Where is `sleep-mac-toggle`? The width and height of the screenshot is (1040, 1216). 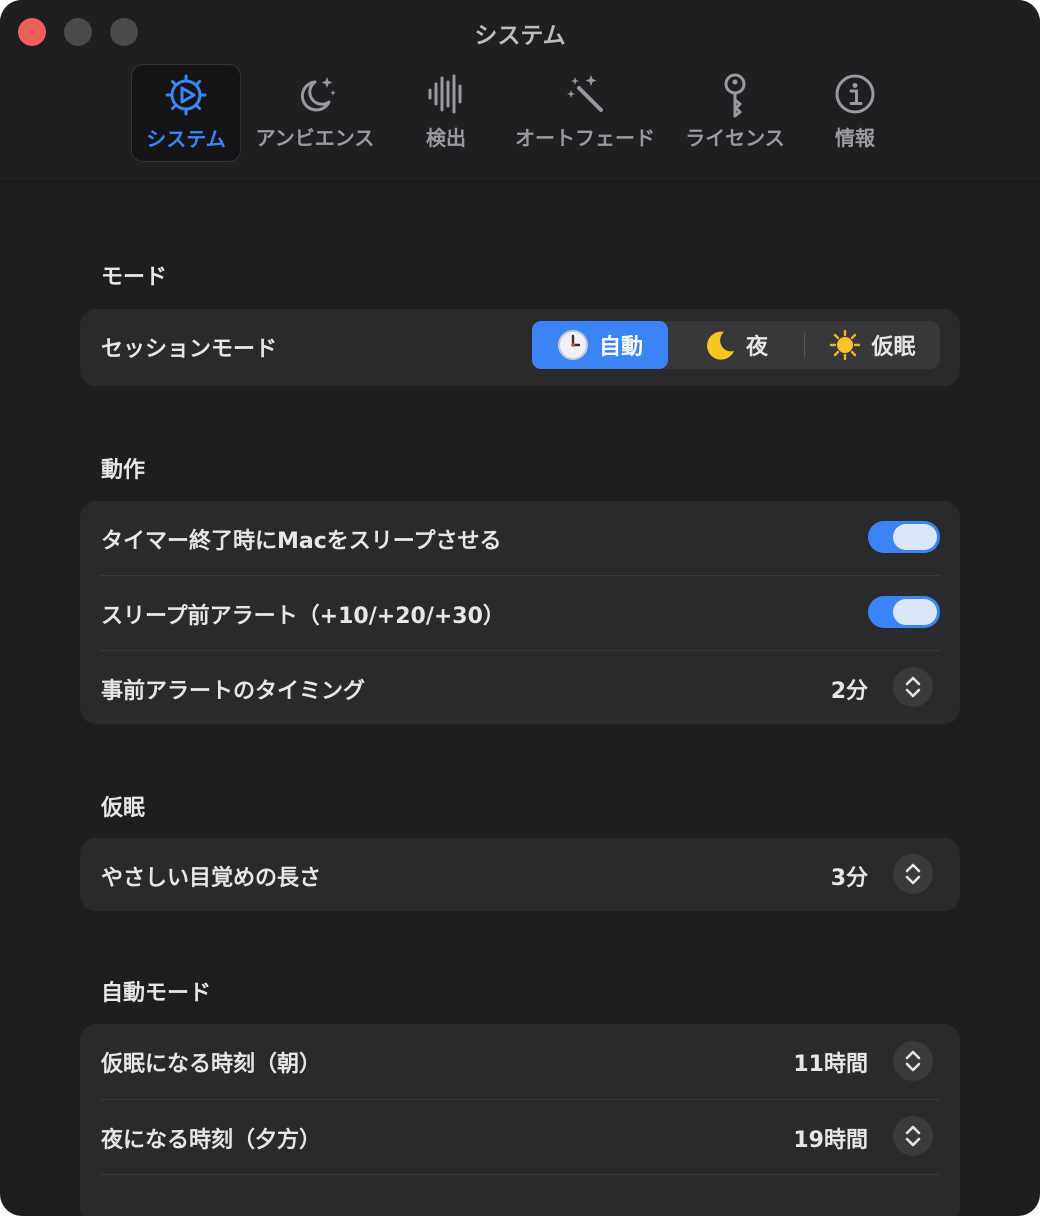 sleep-mac-toggle is located at coordinates (904, 537).